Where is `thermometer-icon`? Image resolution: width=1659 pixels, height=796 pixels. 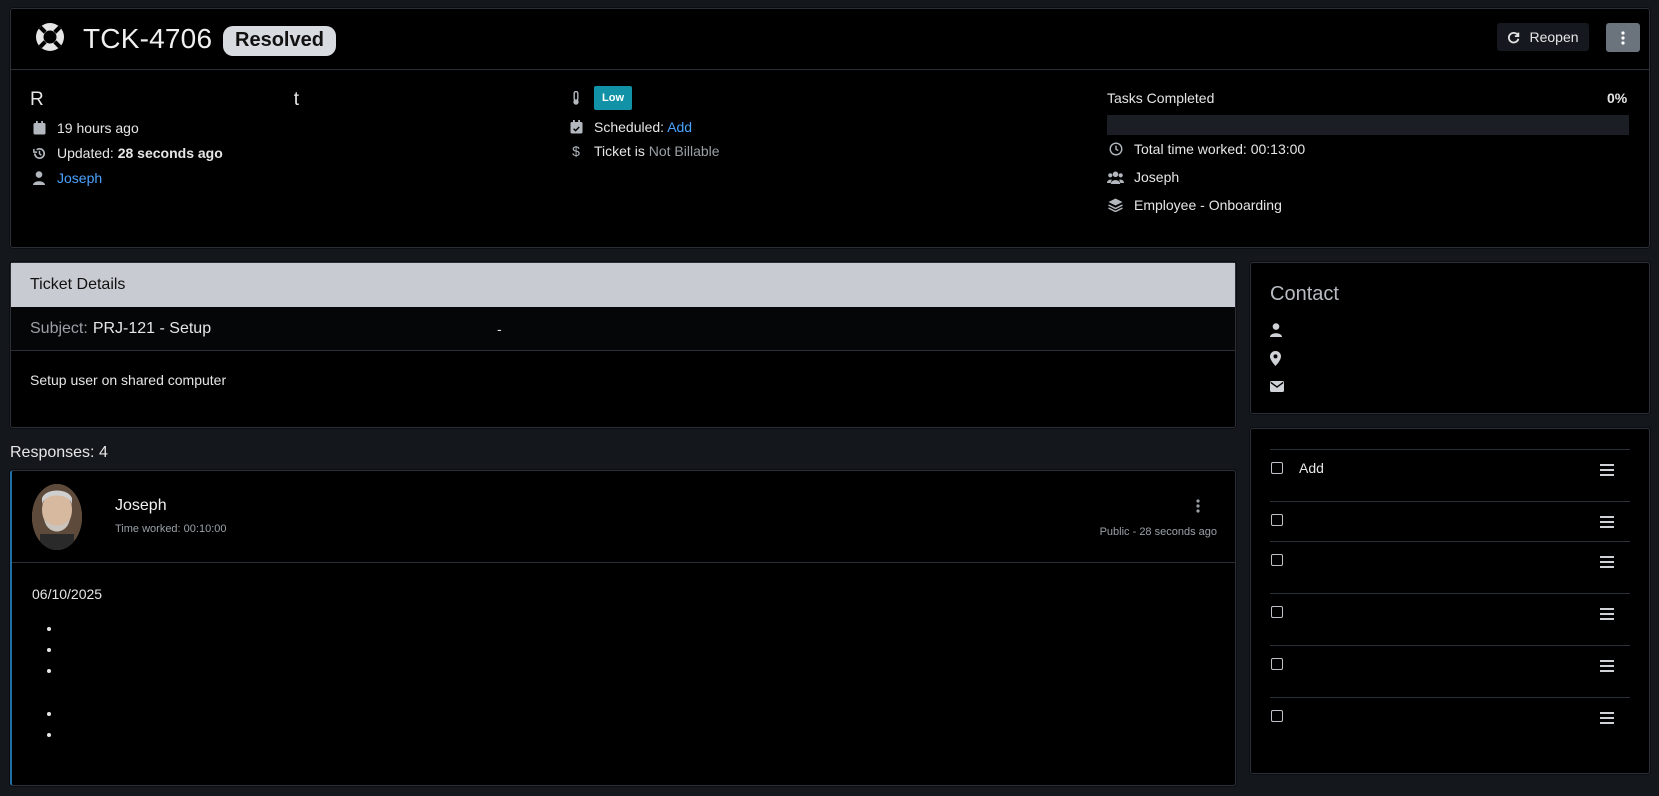
thermometer-icon is located at coordinates (576, 98).